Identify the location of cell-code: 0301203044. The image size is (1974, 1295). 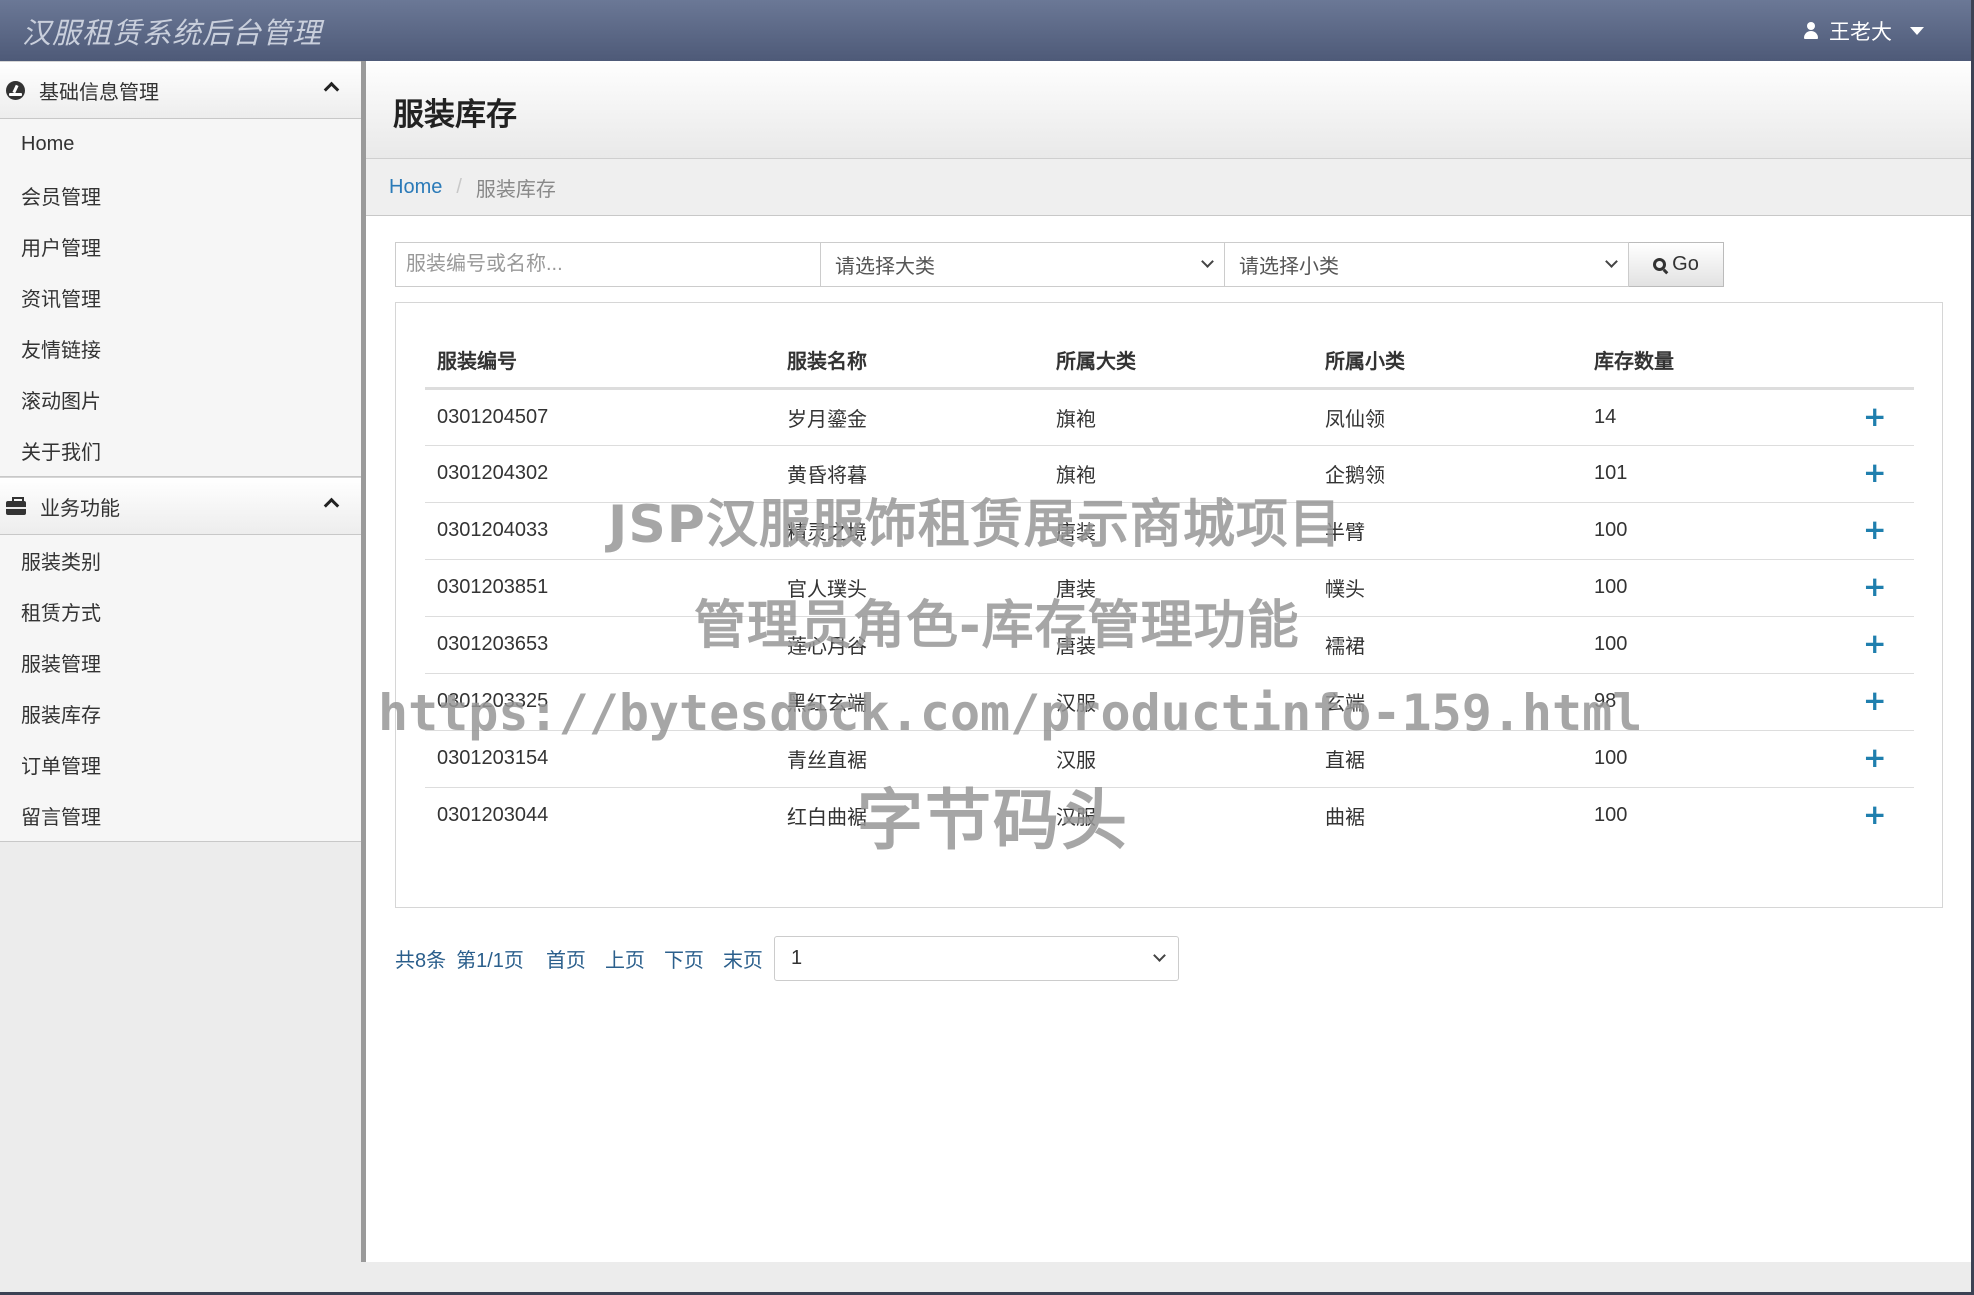
(493, 815).